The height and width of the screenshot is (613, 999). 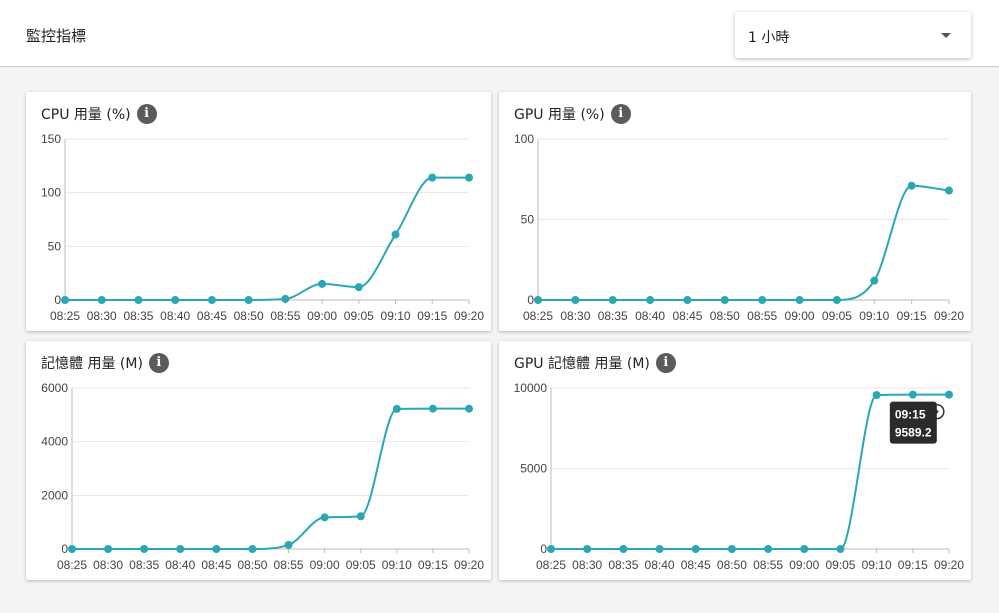 What do you see at coordinates (56, 36) in the screenshot?
I see `page-title: 監控指標` at bounding box center [56, 36].